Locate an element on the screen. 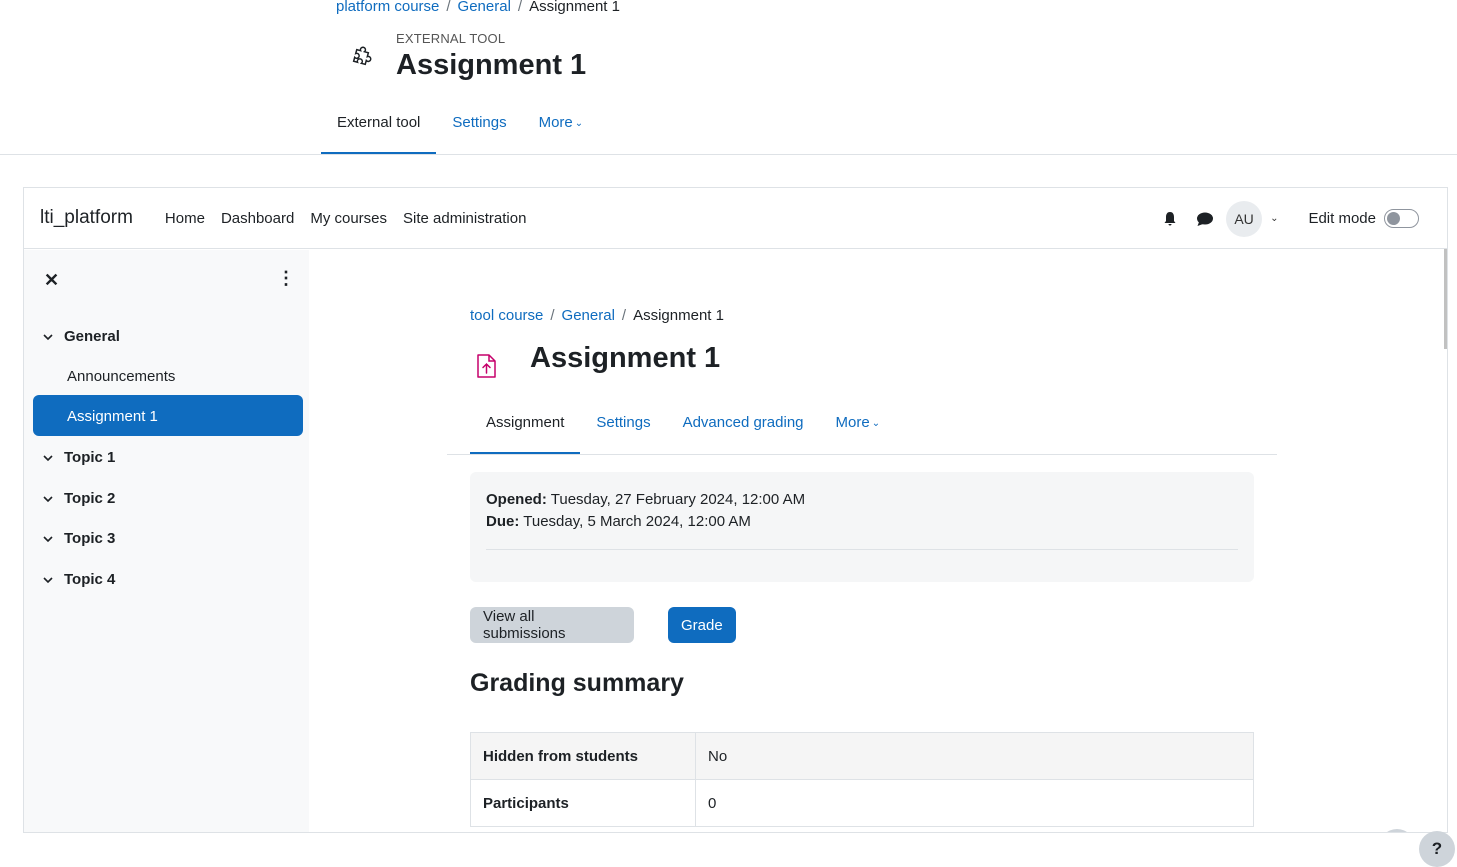 Image resolution: width=1457 pixels, height=867 pixels. section-general: General is located at coordinates (81, 336).